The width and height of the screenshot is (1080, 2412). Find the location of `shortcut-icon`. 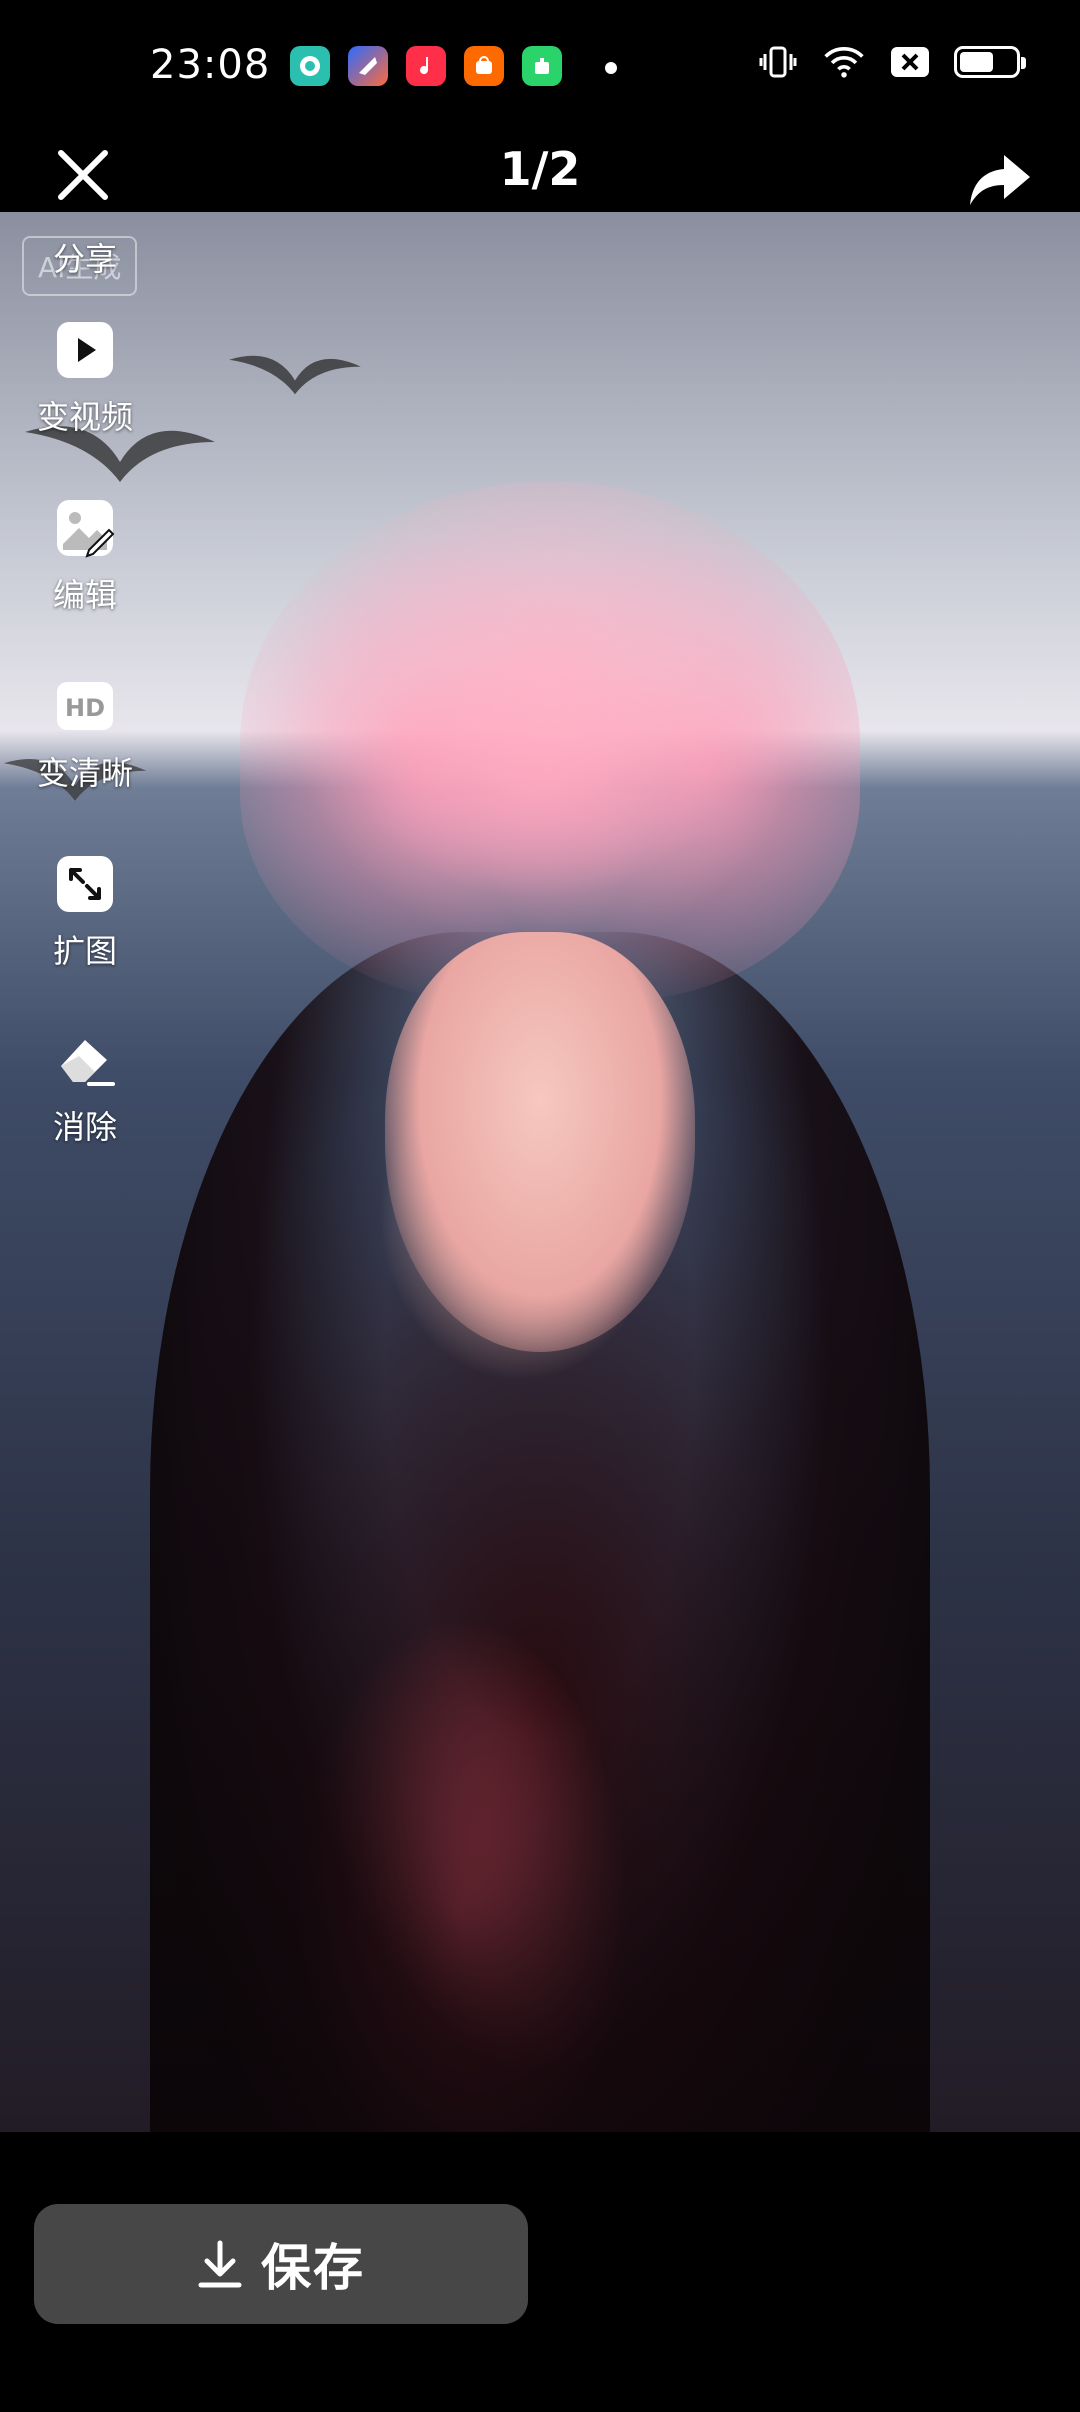

shortcut-icon is located at coordinates (368, 66).